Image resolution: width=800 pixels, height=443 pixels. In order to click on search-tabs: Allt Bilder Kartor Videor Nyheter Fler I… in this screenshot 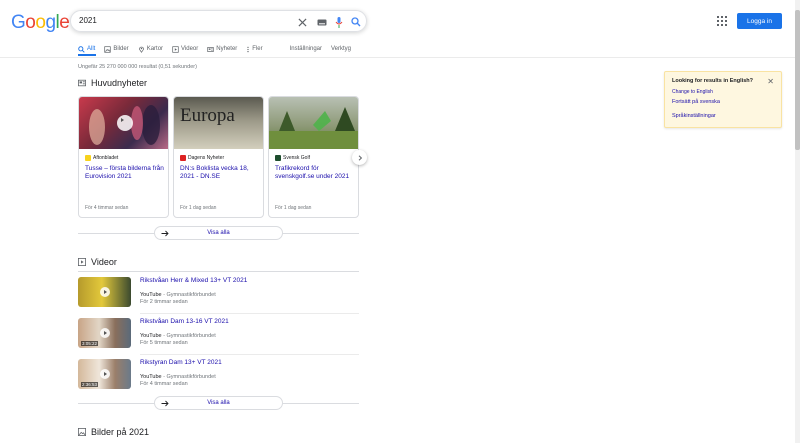, I will do `click(219, 49)`.